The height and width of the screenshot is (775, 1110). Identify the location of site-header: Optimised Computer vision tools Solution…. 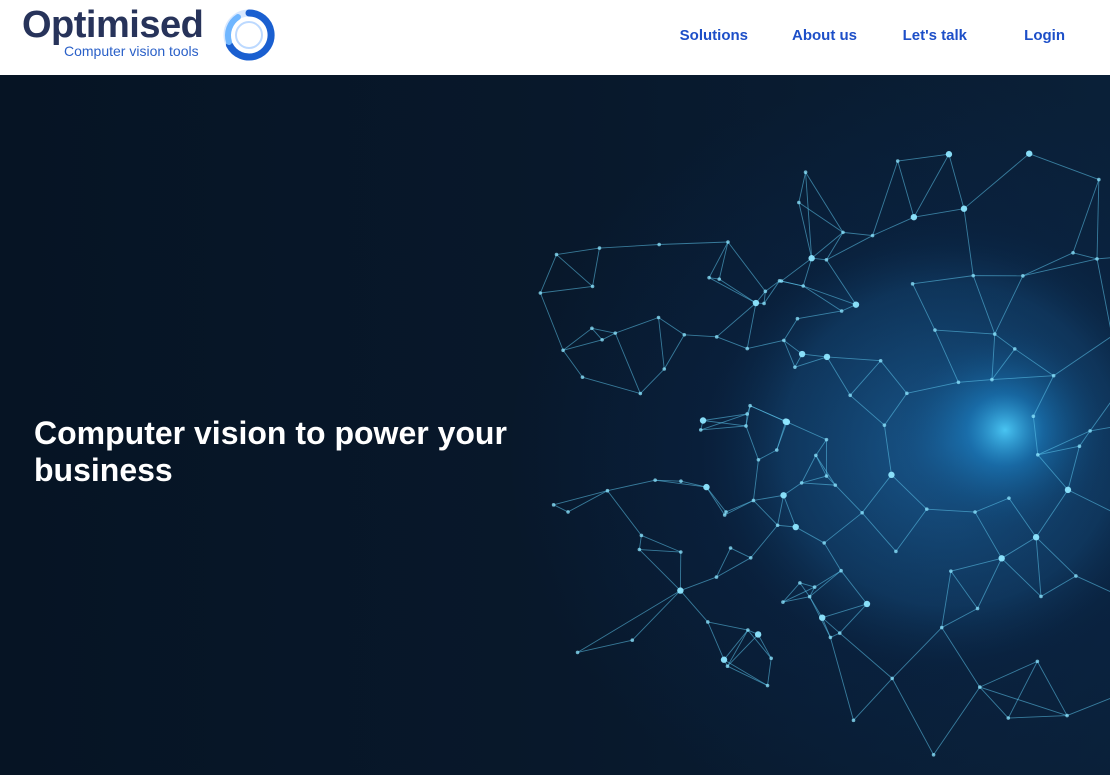
(555, 37).